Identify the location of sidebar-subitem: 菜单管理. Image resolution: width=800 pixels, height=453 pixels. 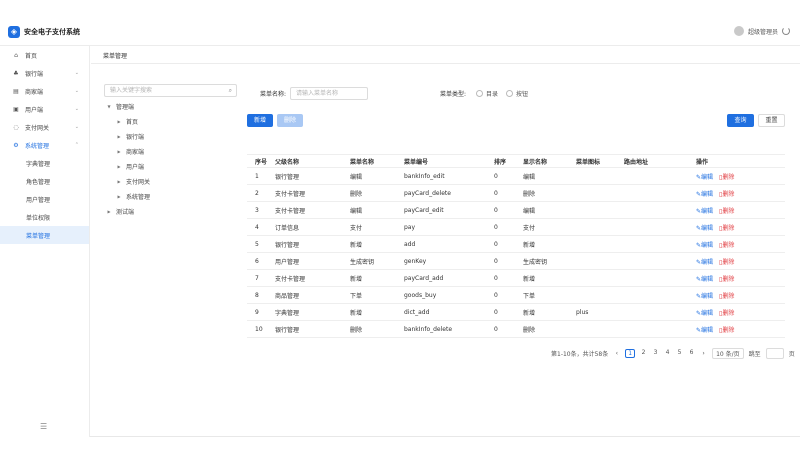
(44, 235).